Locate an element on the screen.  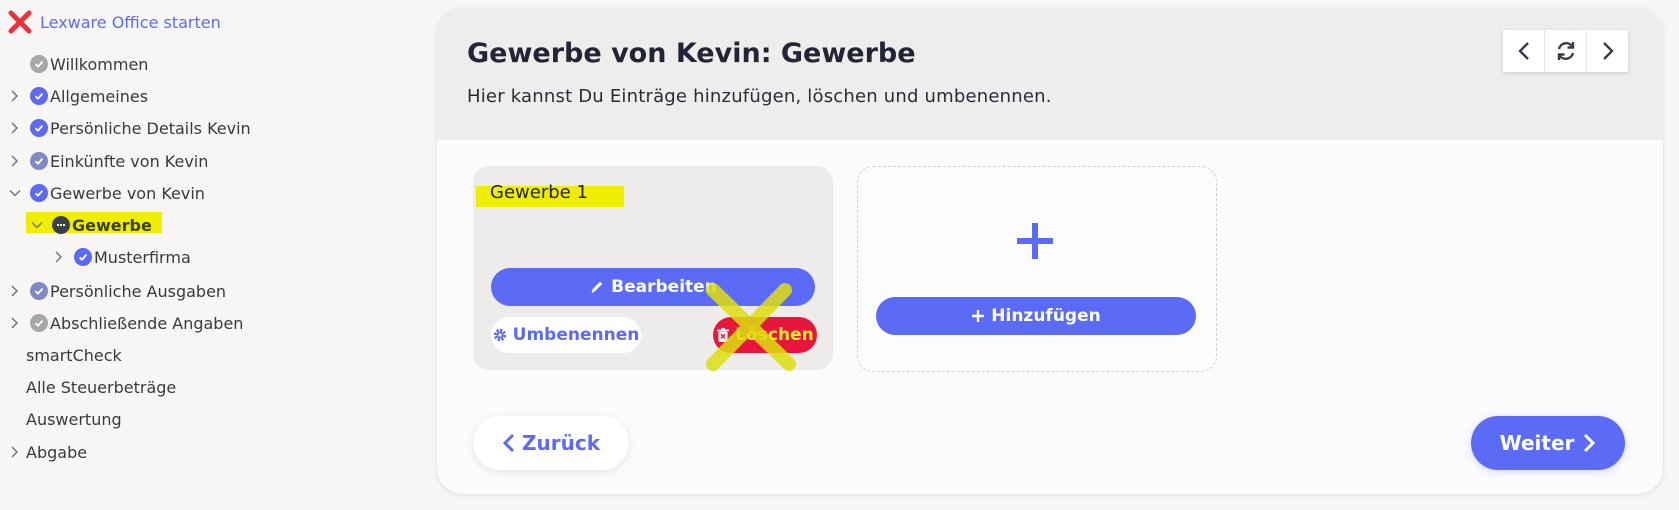
sidebar-item-smartcheck: smartCheck is located at coordinates (74, 355).